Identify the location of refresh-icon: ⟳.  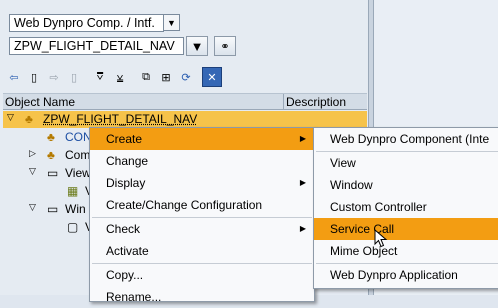
(186, 77).